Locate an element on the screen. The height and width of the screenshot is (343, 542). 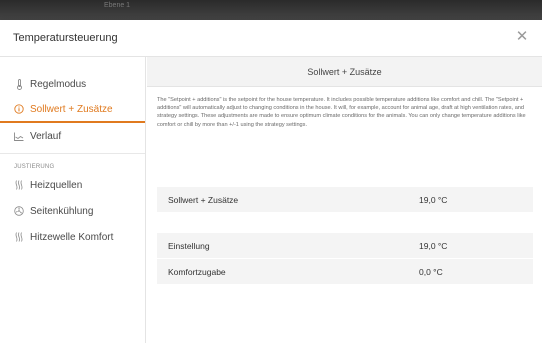
row-label: Einstellung is located at coordinates (189, 245).